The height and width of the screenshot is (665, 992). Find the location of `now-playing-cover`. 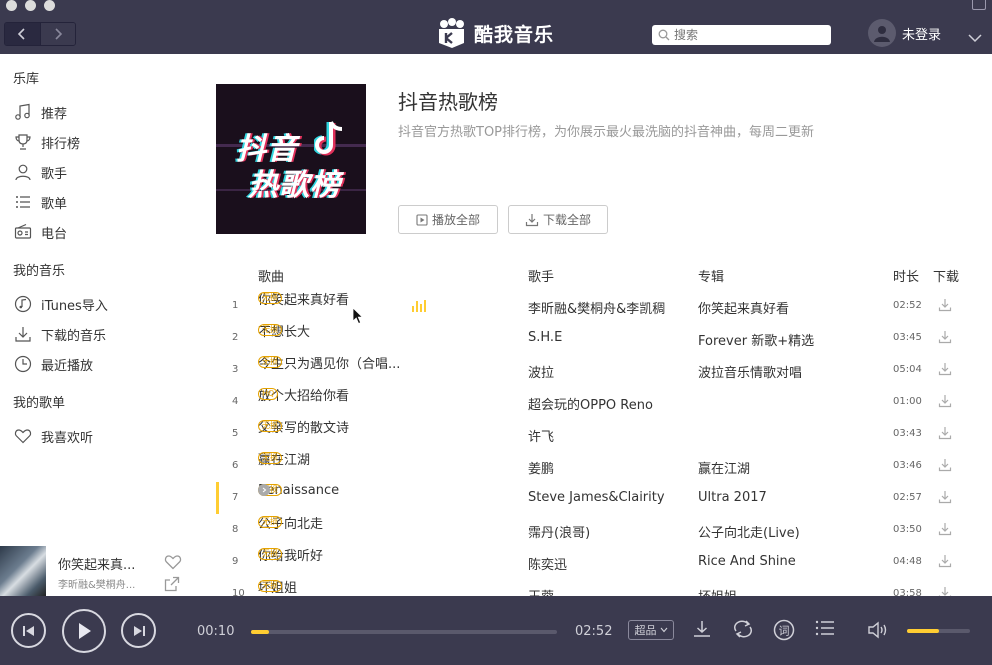

now-playing-cover is located at coordinates (23, 571).